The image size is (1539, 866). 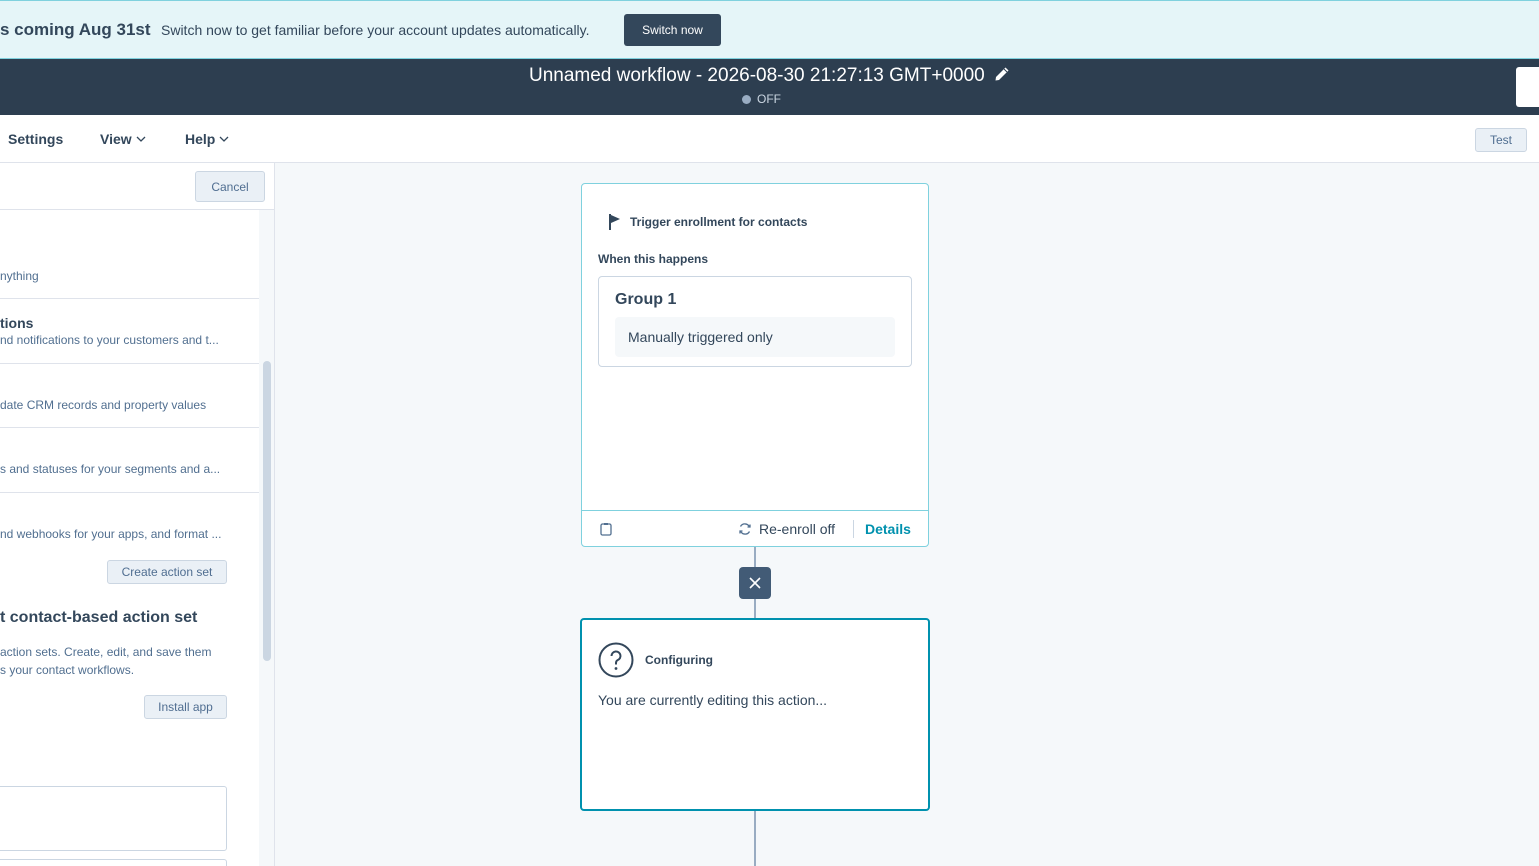 I want to click on remove-action-button, so click(x=755, y=583).